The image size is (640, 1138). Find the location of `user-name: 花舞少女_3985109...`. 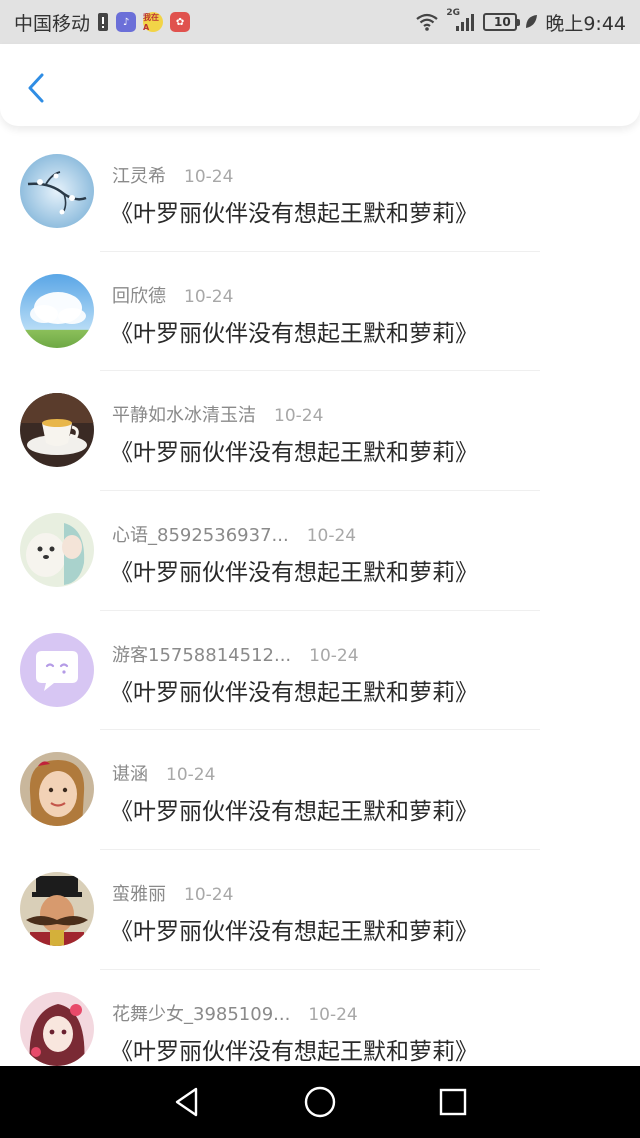

user-name: 花舞少女_3985109... is located at coordinates (201, 1014).